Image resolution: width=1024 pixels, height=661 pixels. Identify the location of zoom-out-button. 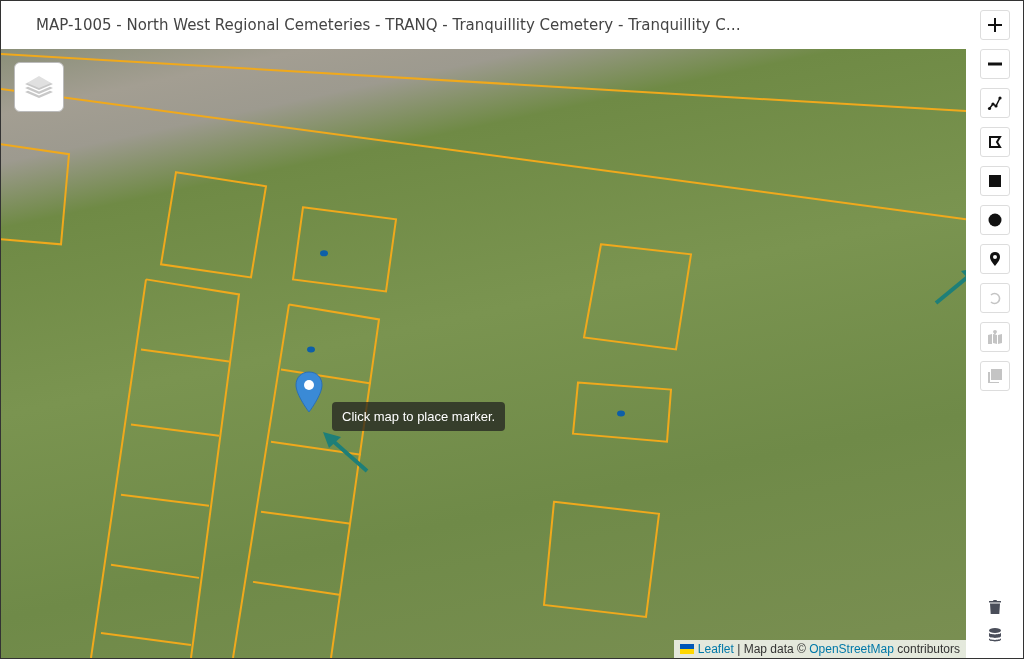
(994, 64).